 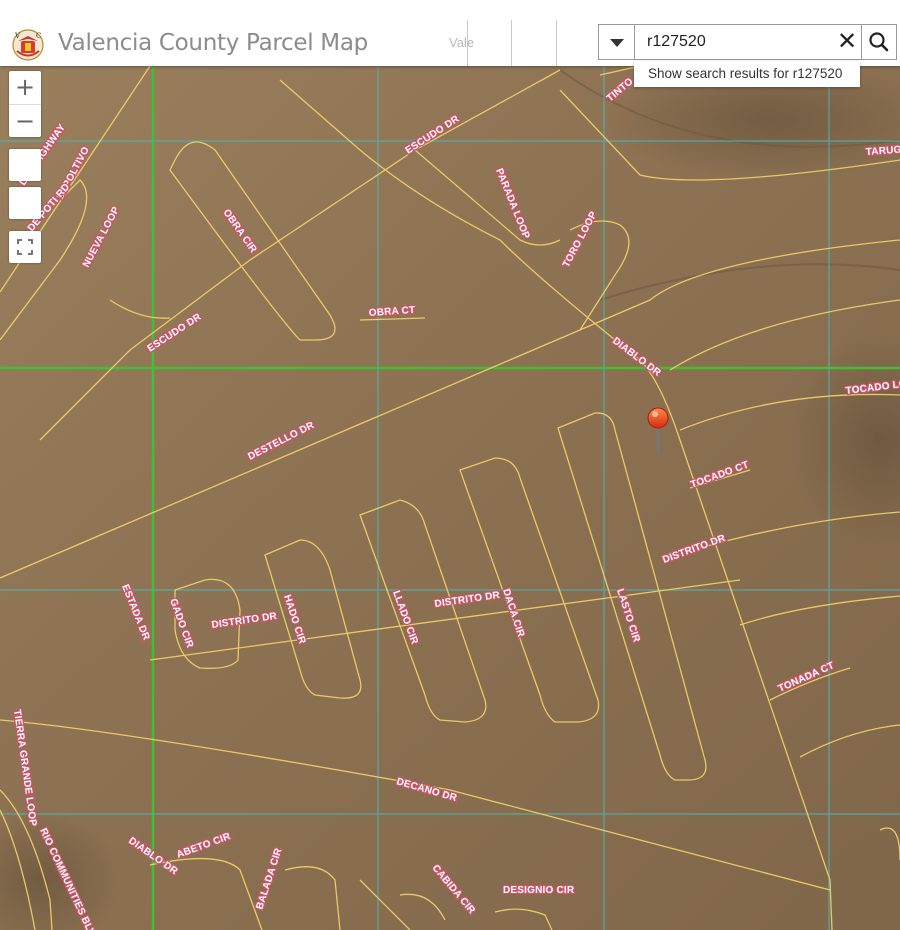 I want to click on zoom-out-button: −, so click(x=25, y=120).